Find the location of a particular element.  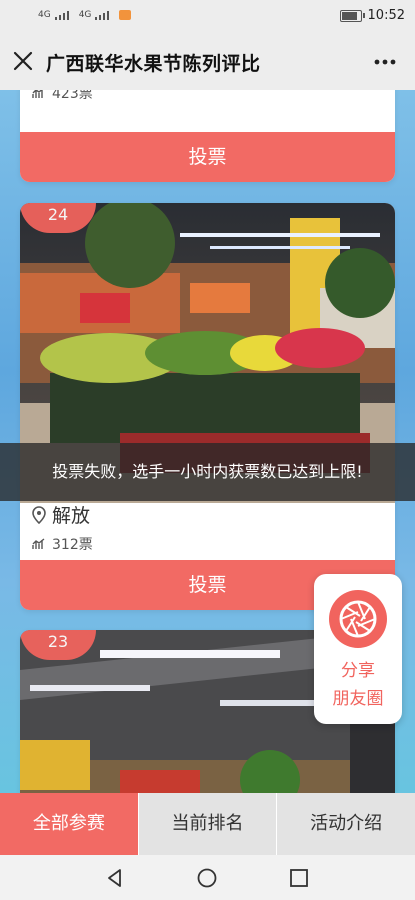

entry-name: 解放 is located at coordinates (71, 516).